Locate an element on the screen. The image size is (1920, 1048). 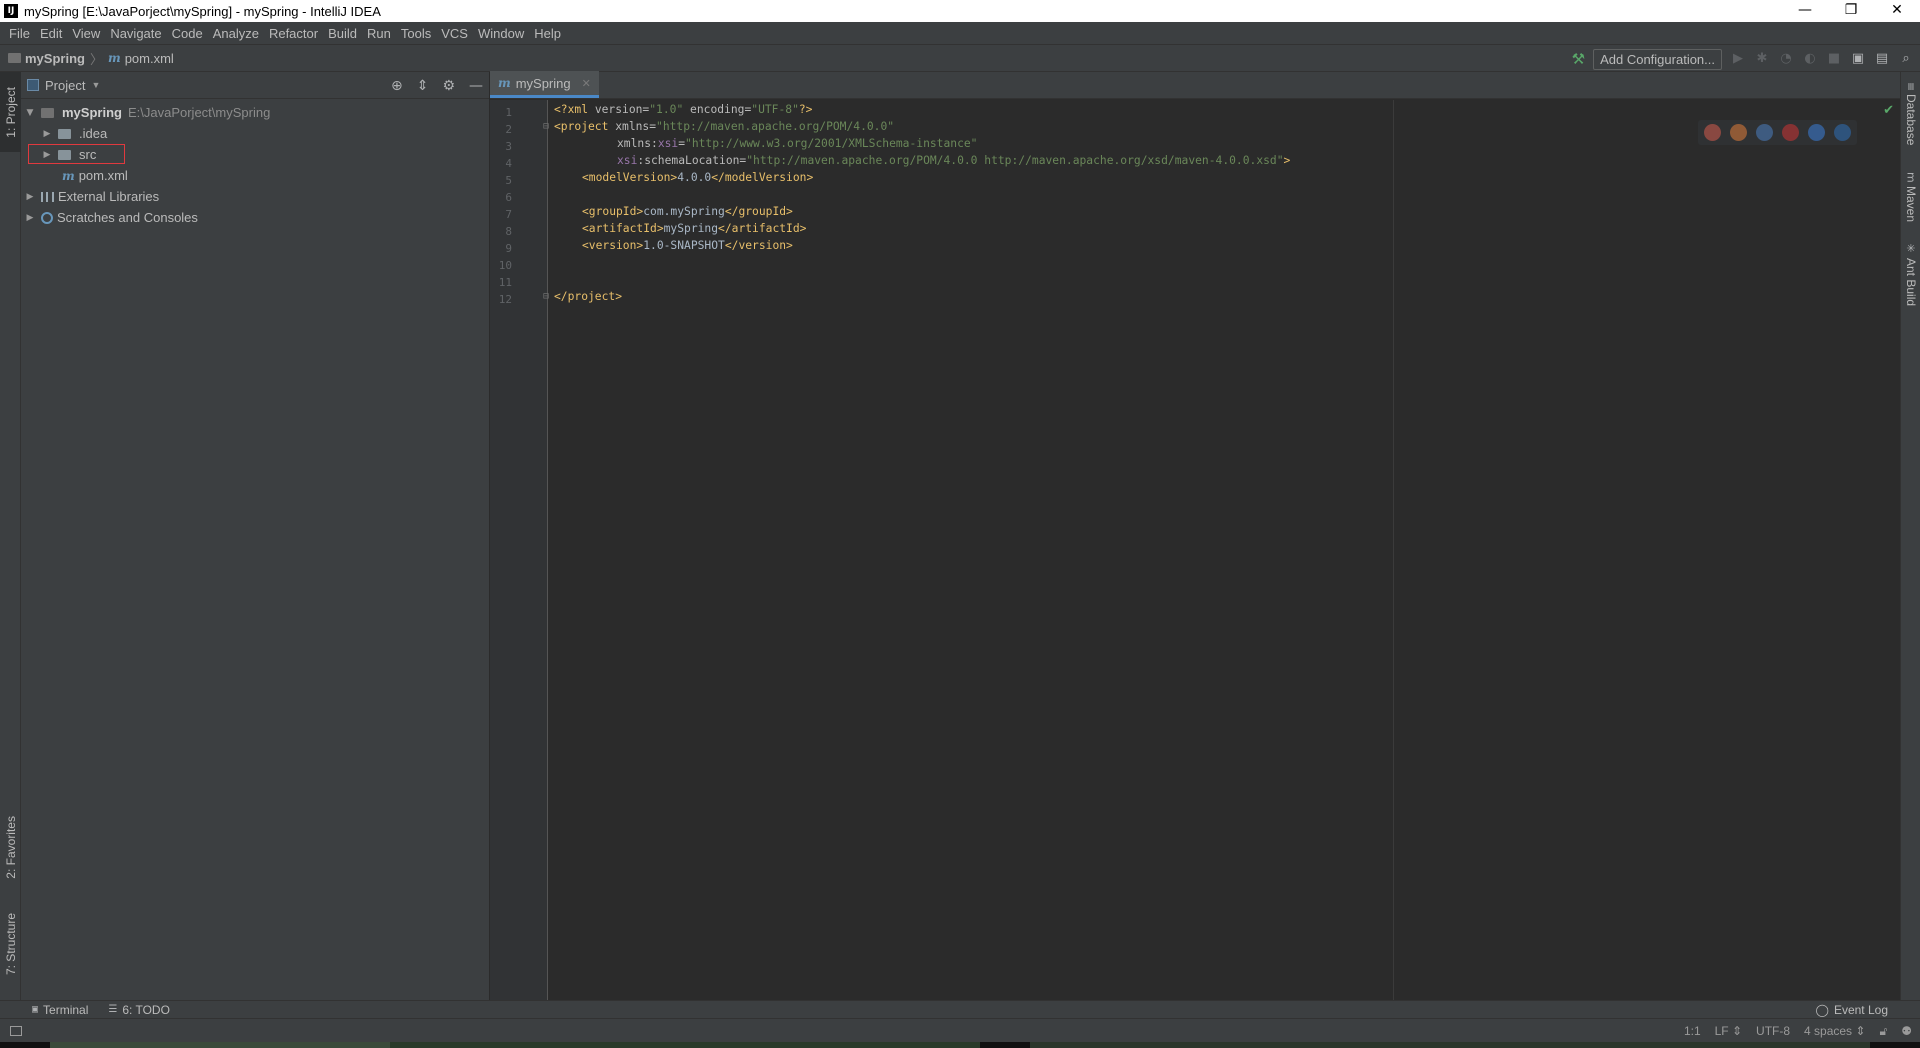
tool-tab-structure: 7: Structure is located at coordinates (10, 944).